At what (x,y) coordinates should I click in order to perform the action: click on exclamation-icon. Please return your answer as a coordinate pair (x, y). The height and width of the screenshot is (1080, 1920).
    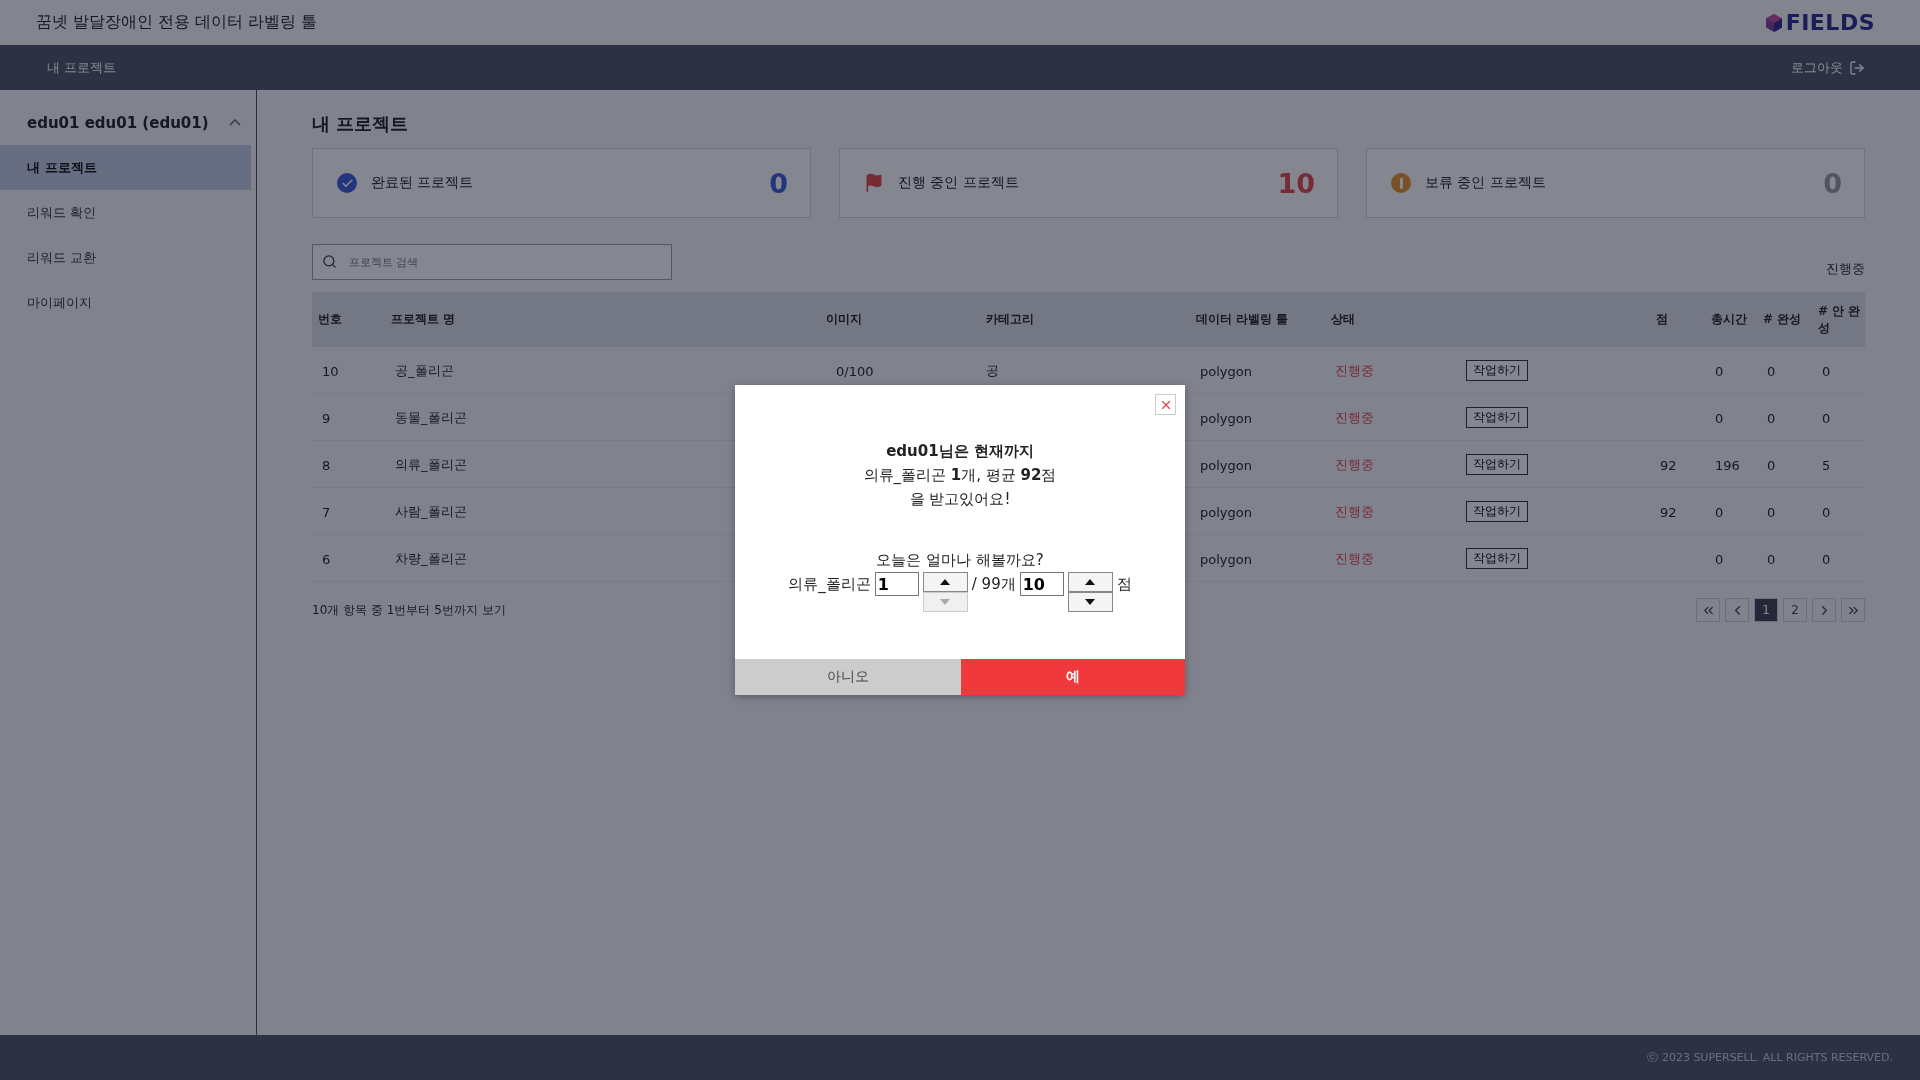
    Looking at the image, I should click on (1401, 183).